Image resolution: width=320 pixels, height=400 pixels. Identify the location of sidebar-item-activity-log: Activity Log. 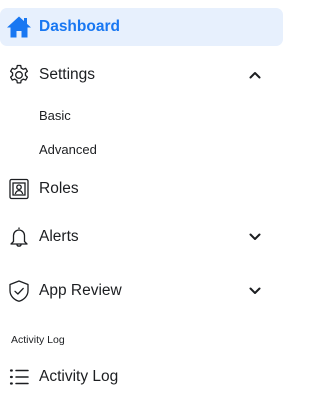
(141, 377).